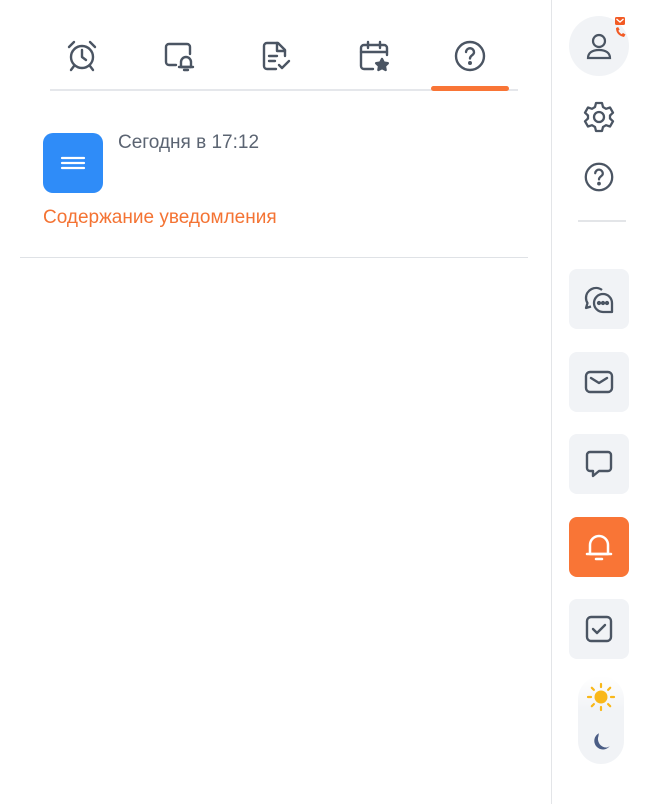  I want to click on sidebar-item-mail, so click(599, 382).